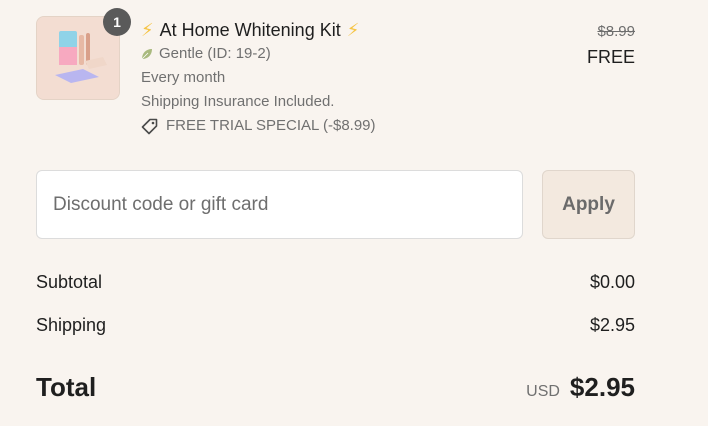 The width and height of the screenshot is (708, 426). Describe the element at coordinates (66, 386) in the screenshot. I see `total-label: Total` at that location.